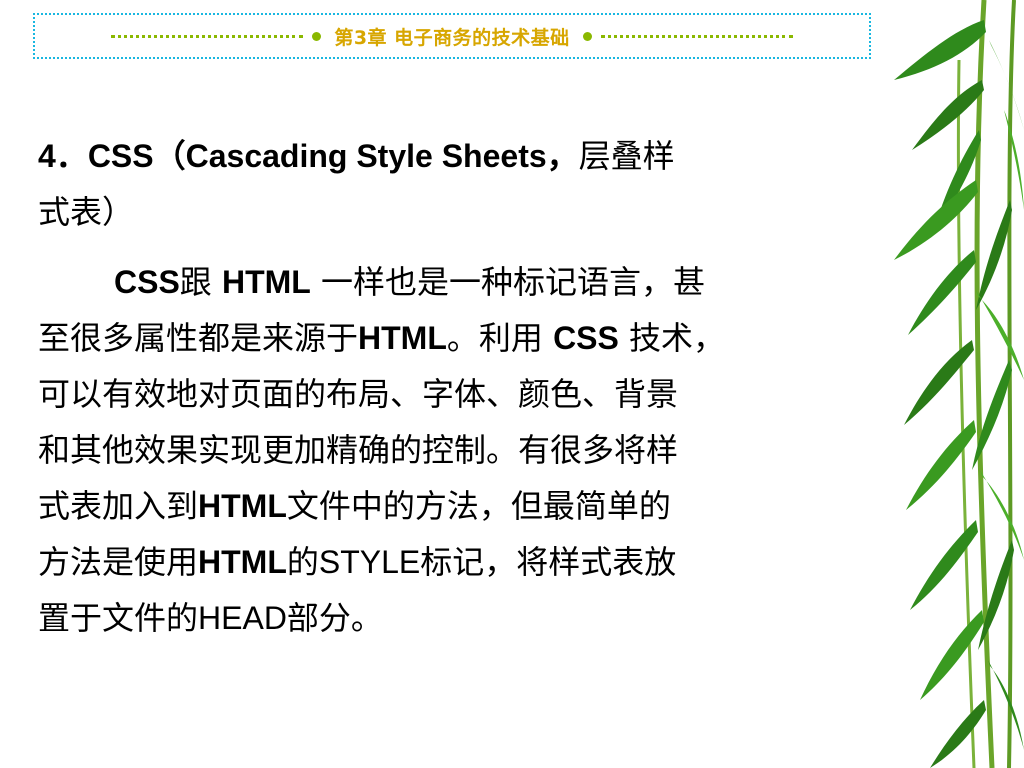 This screenshot has height=768, width=1024. I want to click on header-banner: 第3章 电子商务的技术基础, so click(452, 36).